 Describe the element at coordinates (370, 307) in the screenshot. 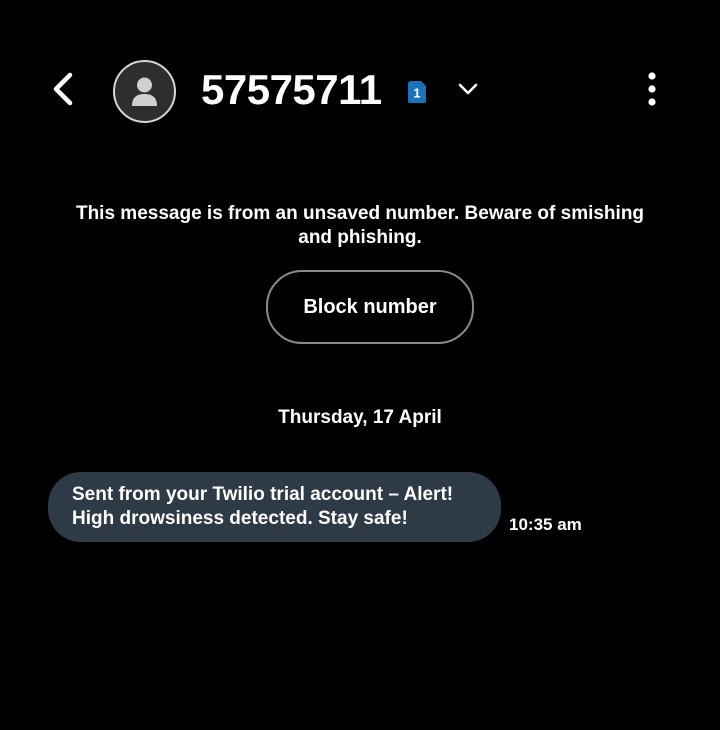

I see `block-number-button: Block number` at that location.